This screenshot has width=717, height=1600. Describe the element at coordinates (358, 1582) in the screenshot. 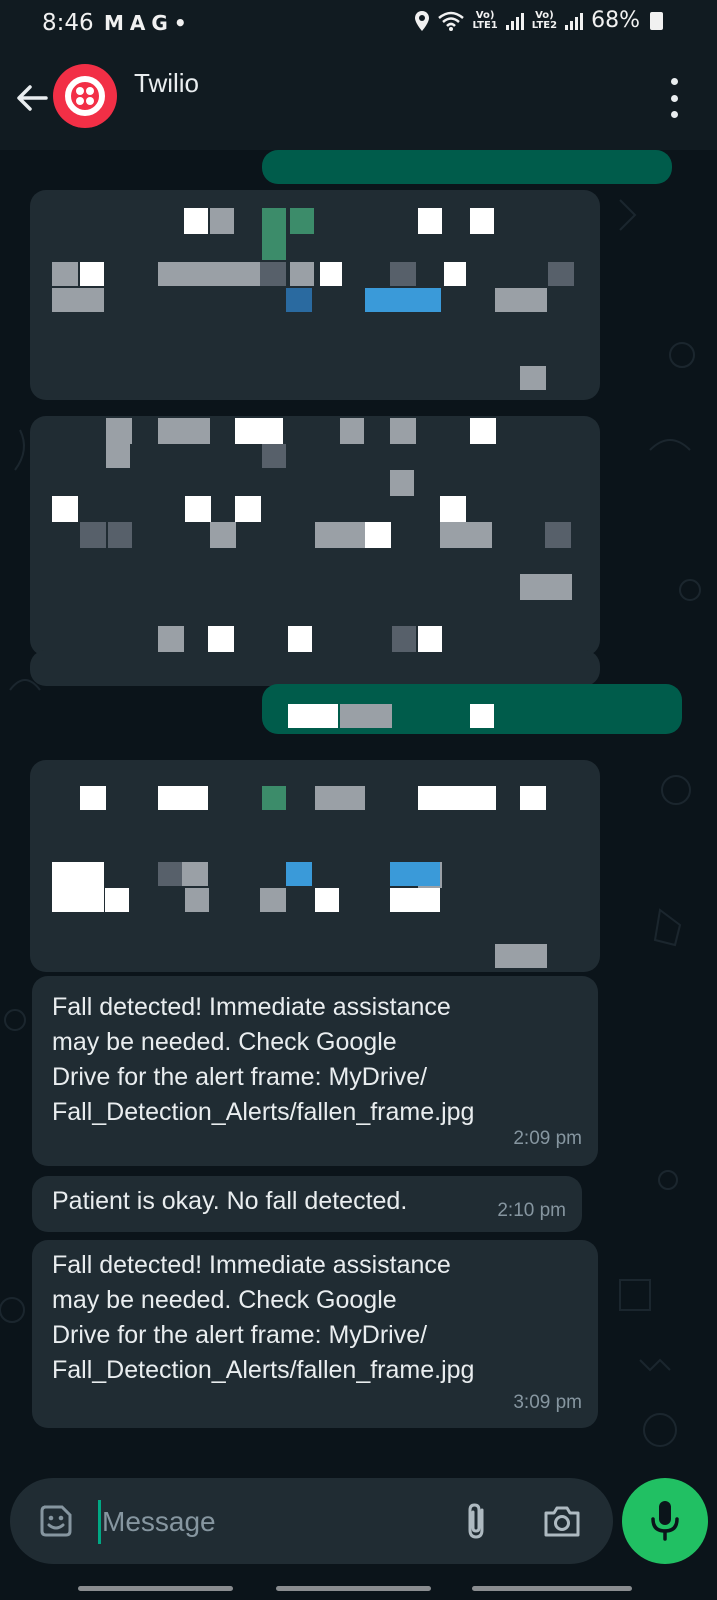

I see `system-navigation-bar` at that location.